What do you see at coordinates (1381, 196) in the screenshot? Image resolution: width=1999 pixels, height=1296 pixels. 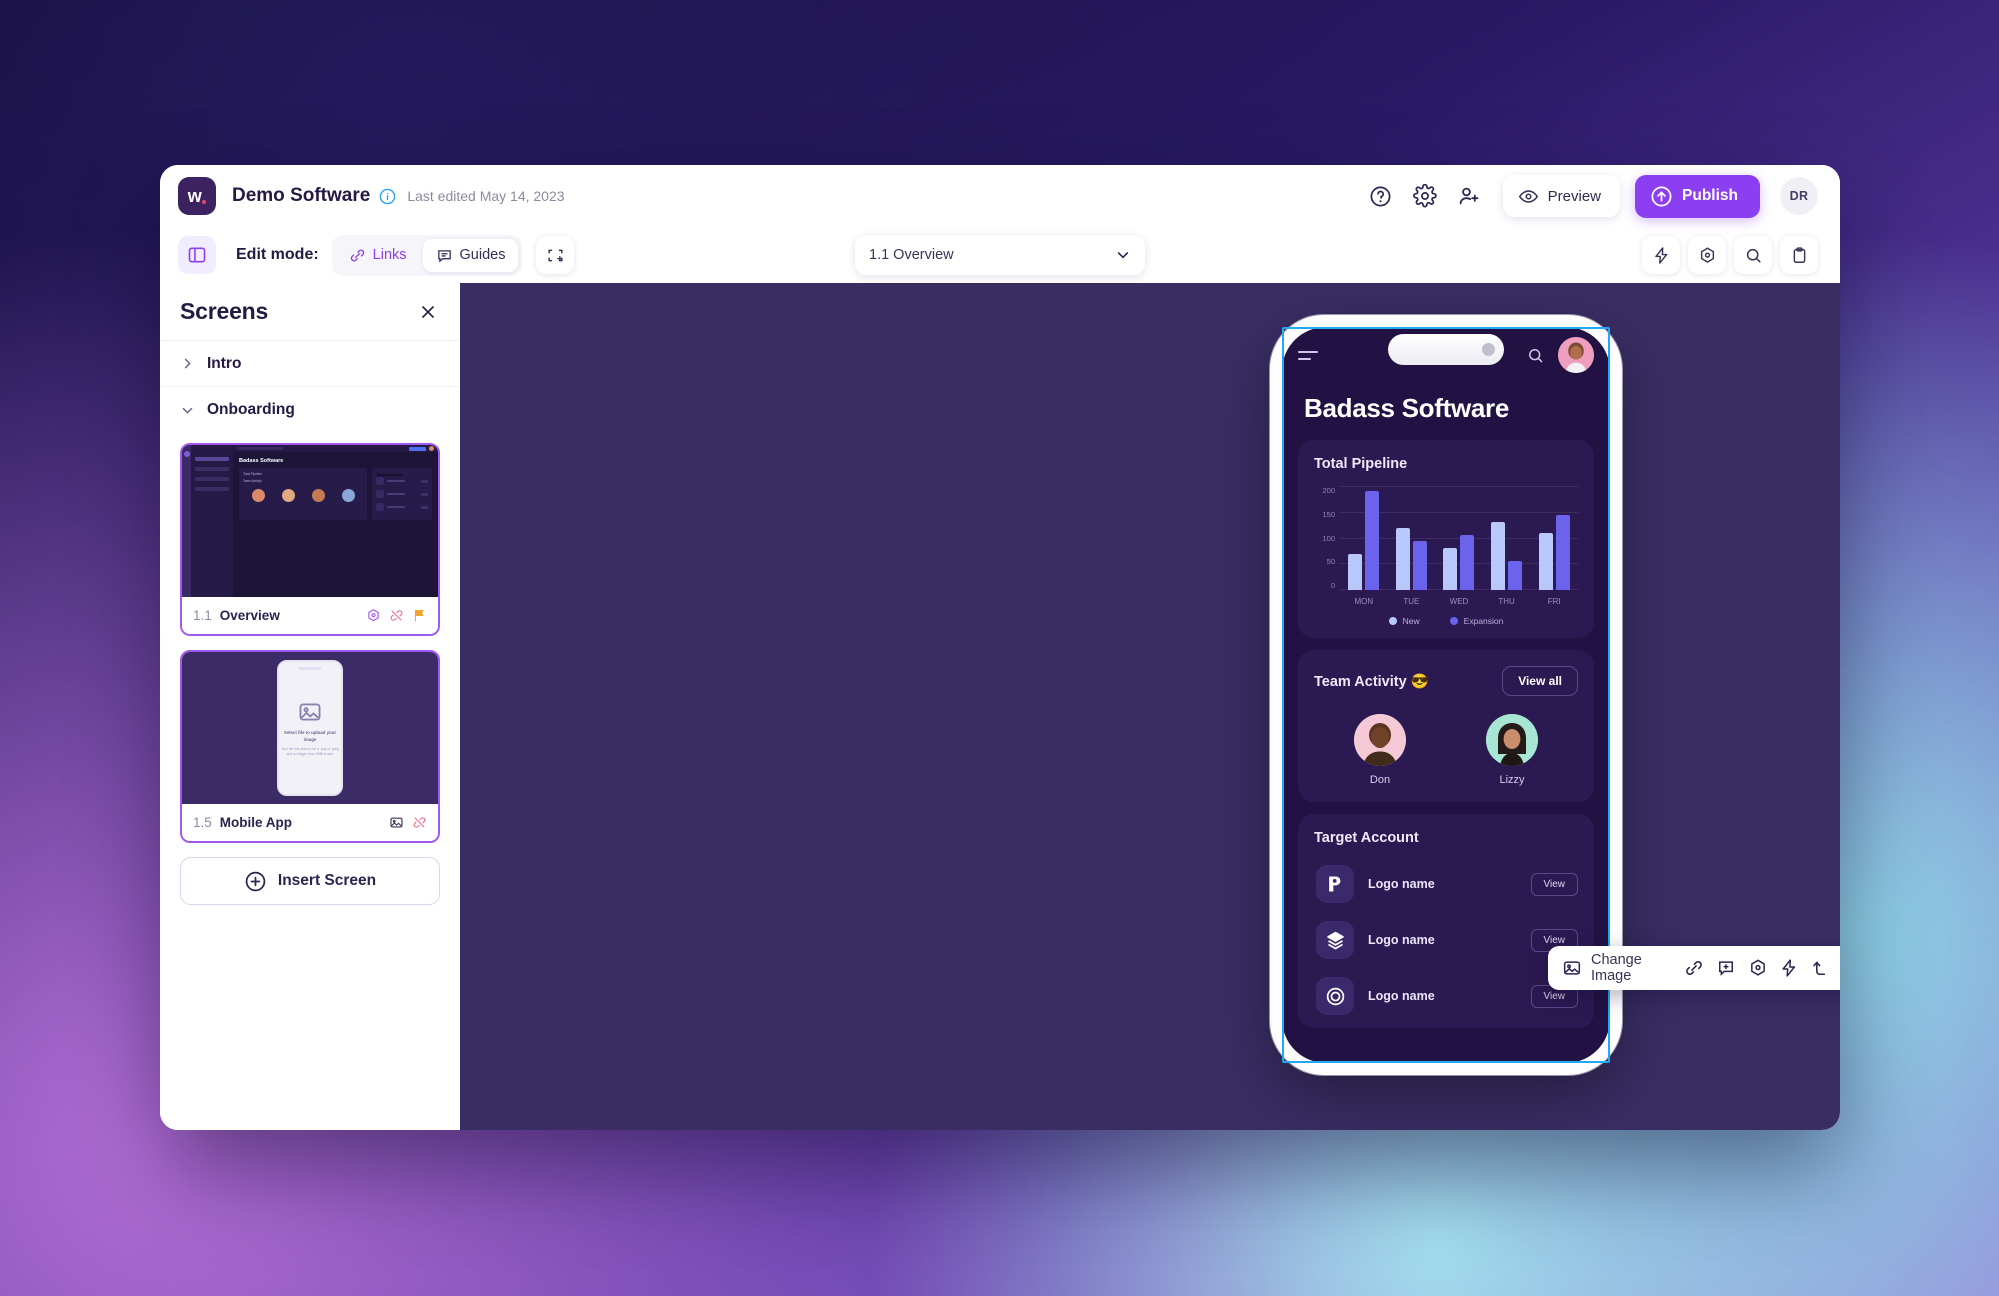 I see `help-circle-icon` at bounding box center [1381, 196].